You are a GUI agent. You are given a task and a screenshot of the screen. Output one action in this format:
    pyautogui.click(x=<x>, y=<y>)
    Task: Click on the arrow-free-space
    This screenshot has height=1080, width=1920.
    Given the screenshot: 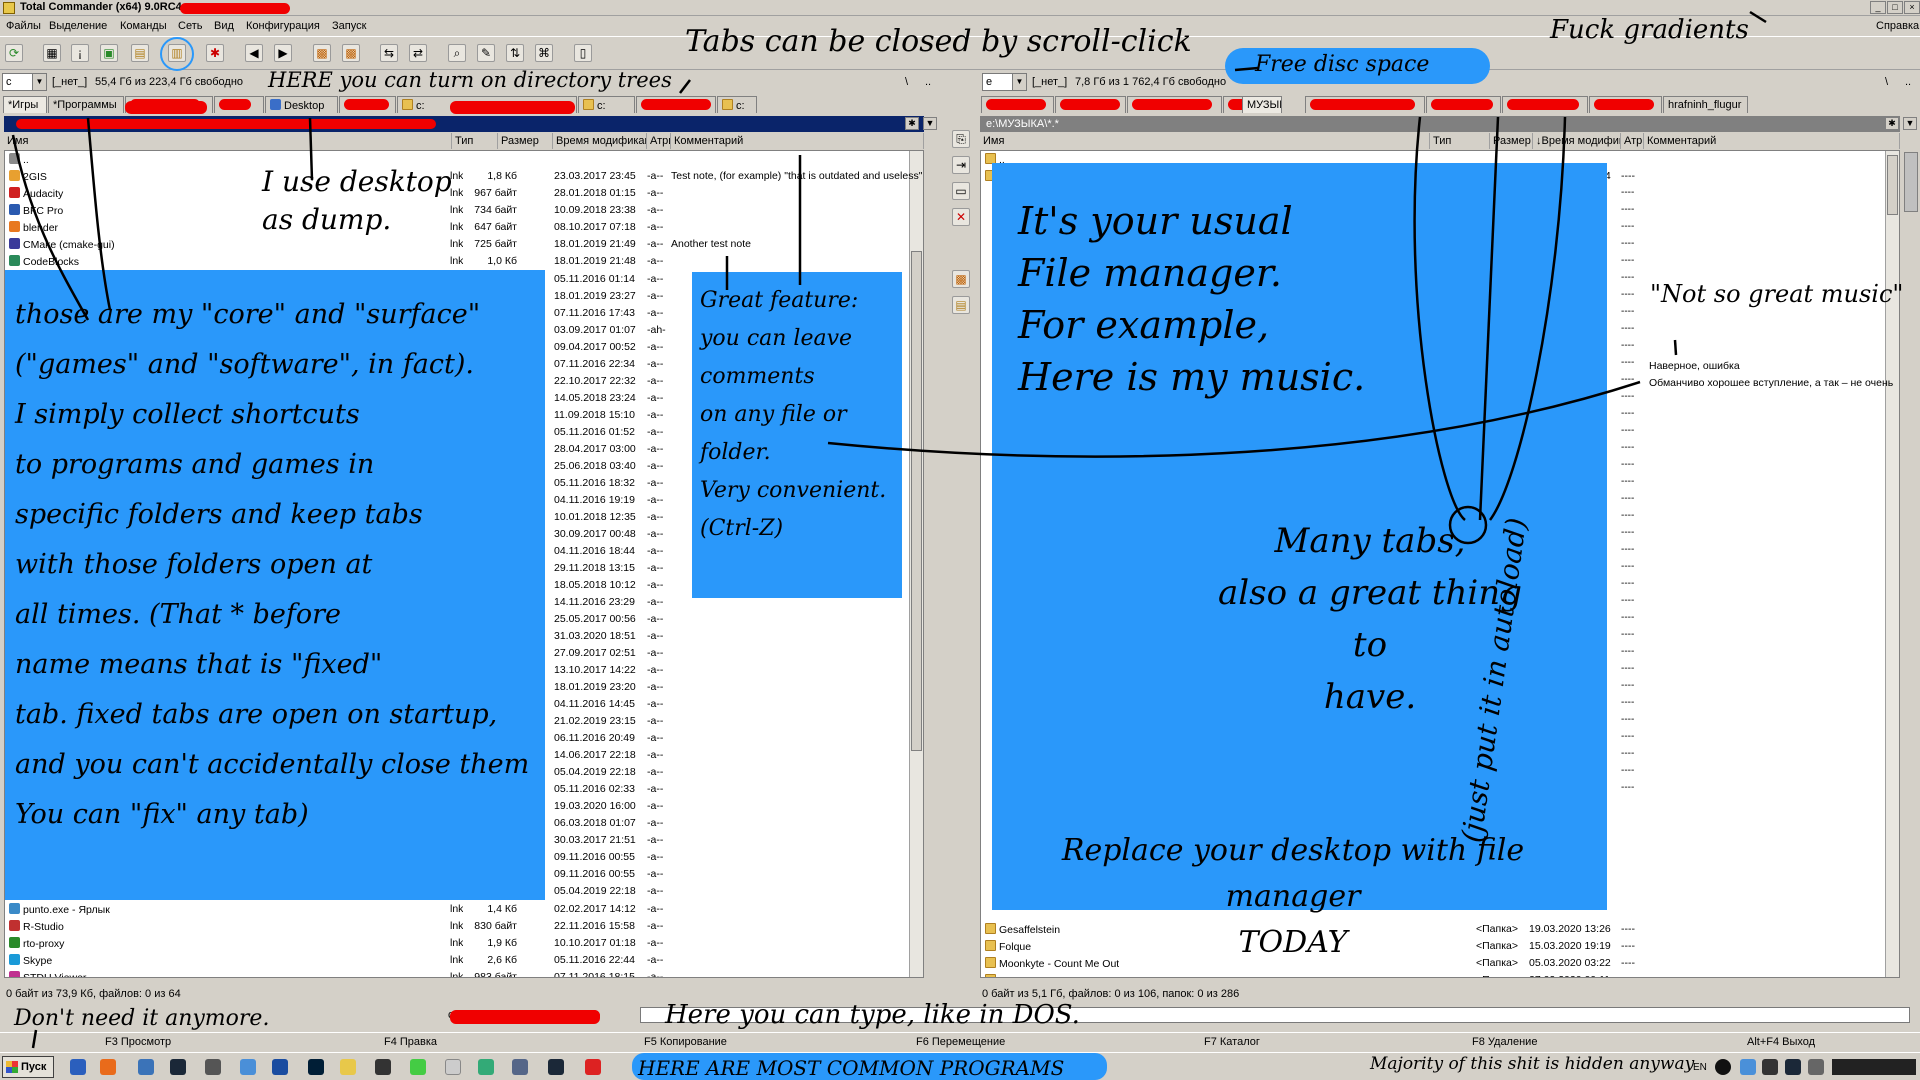 What is the action you would take?
    pyautogui.click(x=1246, y=69)
    